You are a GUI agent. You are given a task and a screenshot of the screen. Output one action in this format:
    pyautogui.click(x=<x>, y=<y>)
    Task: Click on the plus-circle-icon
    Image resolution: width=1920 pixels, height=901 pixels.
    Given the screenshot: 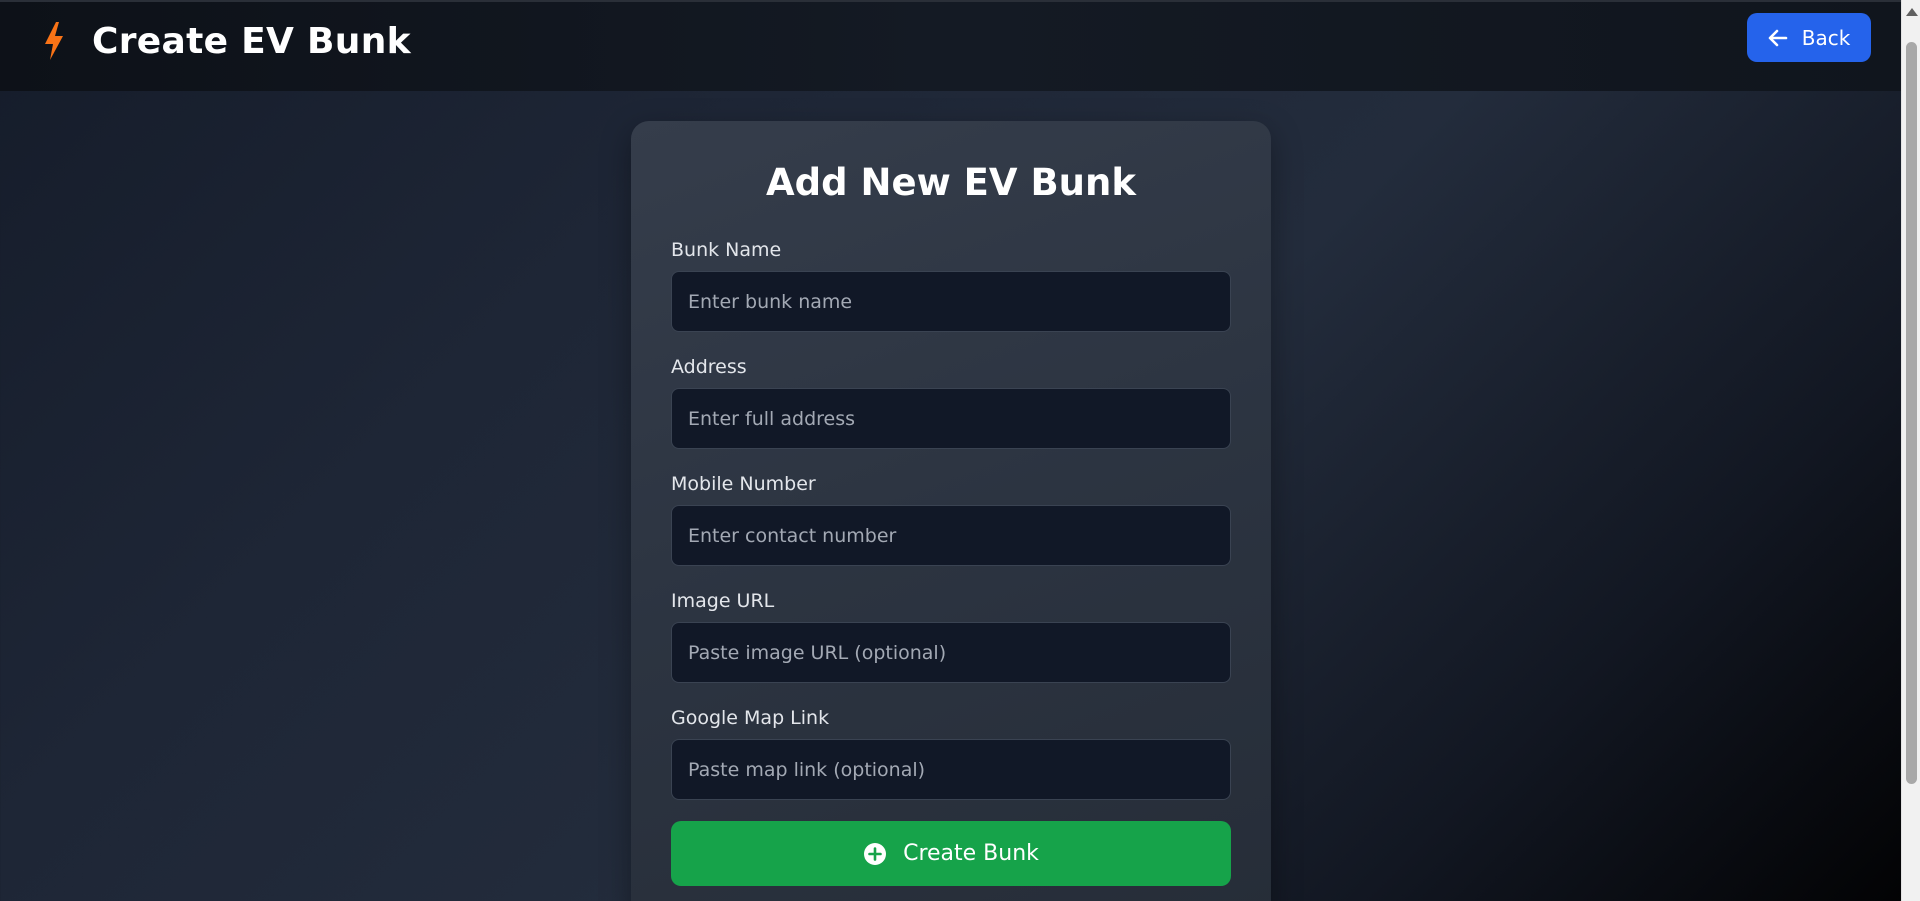 What is the action you would take?
    pyautogui.click(x=875, y=853)
    